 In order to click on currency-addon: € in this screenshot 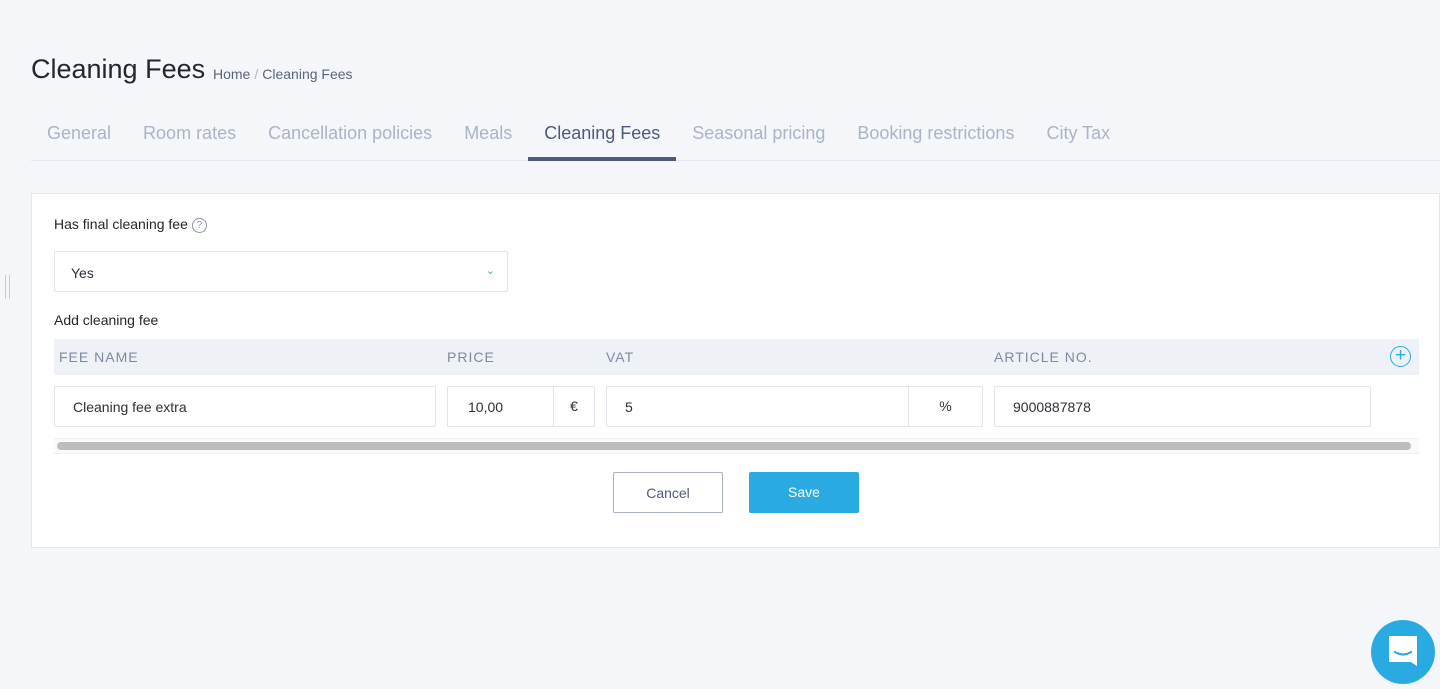, I will do `click(573, 406)`.